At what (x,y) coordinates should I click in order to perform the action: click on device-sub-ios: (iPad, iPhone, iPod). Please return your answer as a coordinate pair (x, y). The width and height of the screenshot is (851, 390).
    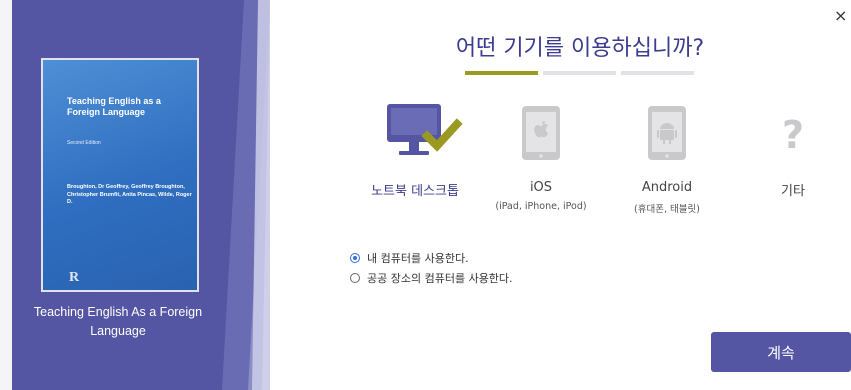
    Looking at the image, I should click on (541, 206).